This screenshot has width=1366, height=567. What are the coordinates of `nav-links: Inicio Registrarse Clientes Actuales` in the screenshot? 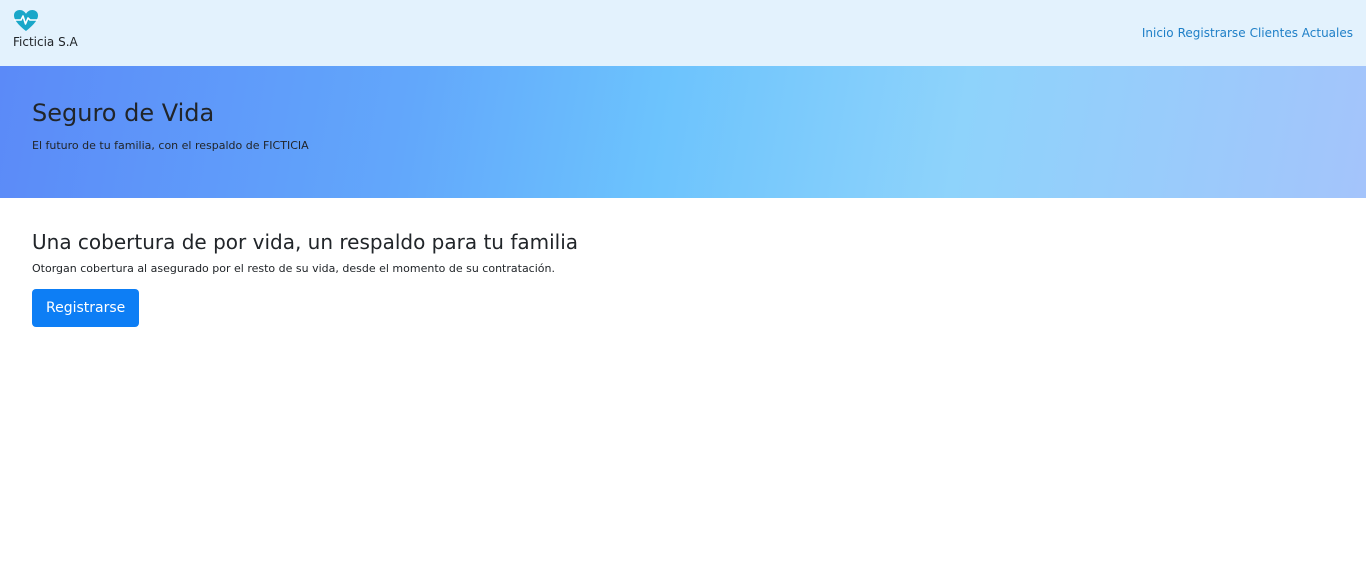 It's located at (1247, 33).